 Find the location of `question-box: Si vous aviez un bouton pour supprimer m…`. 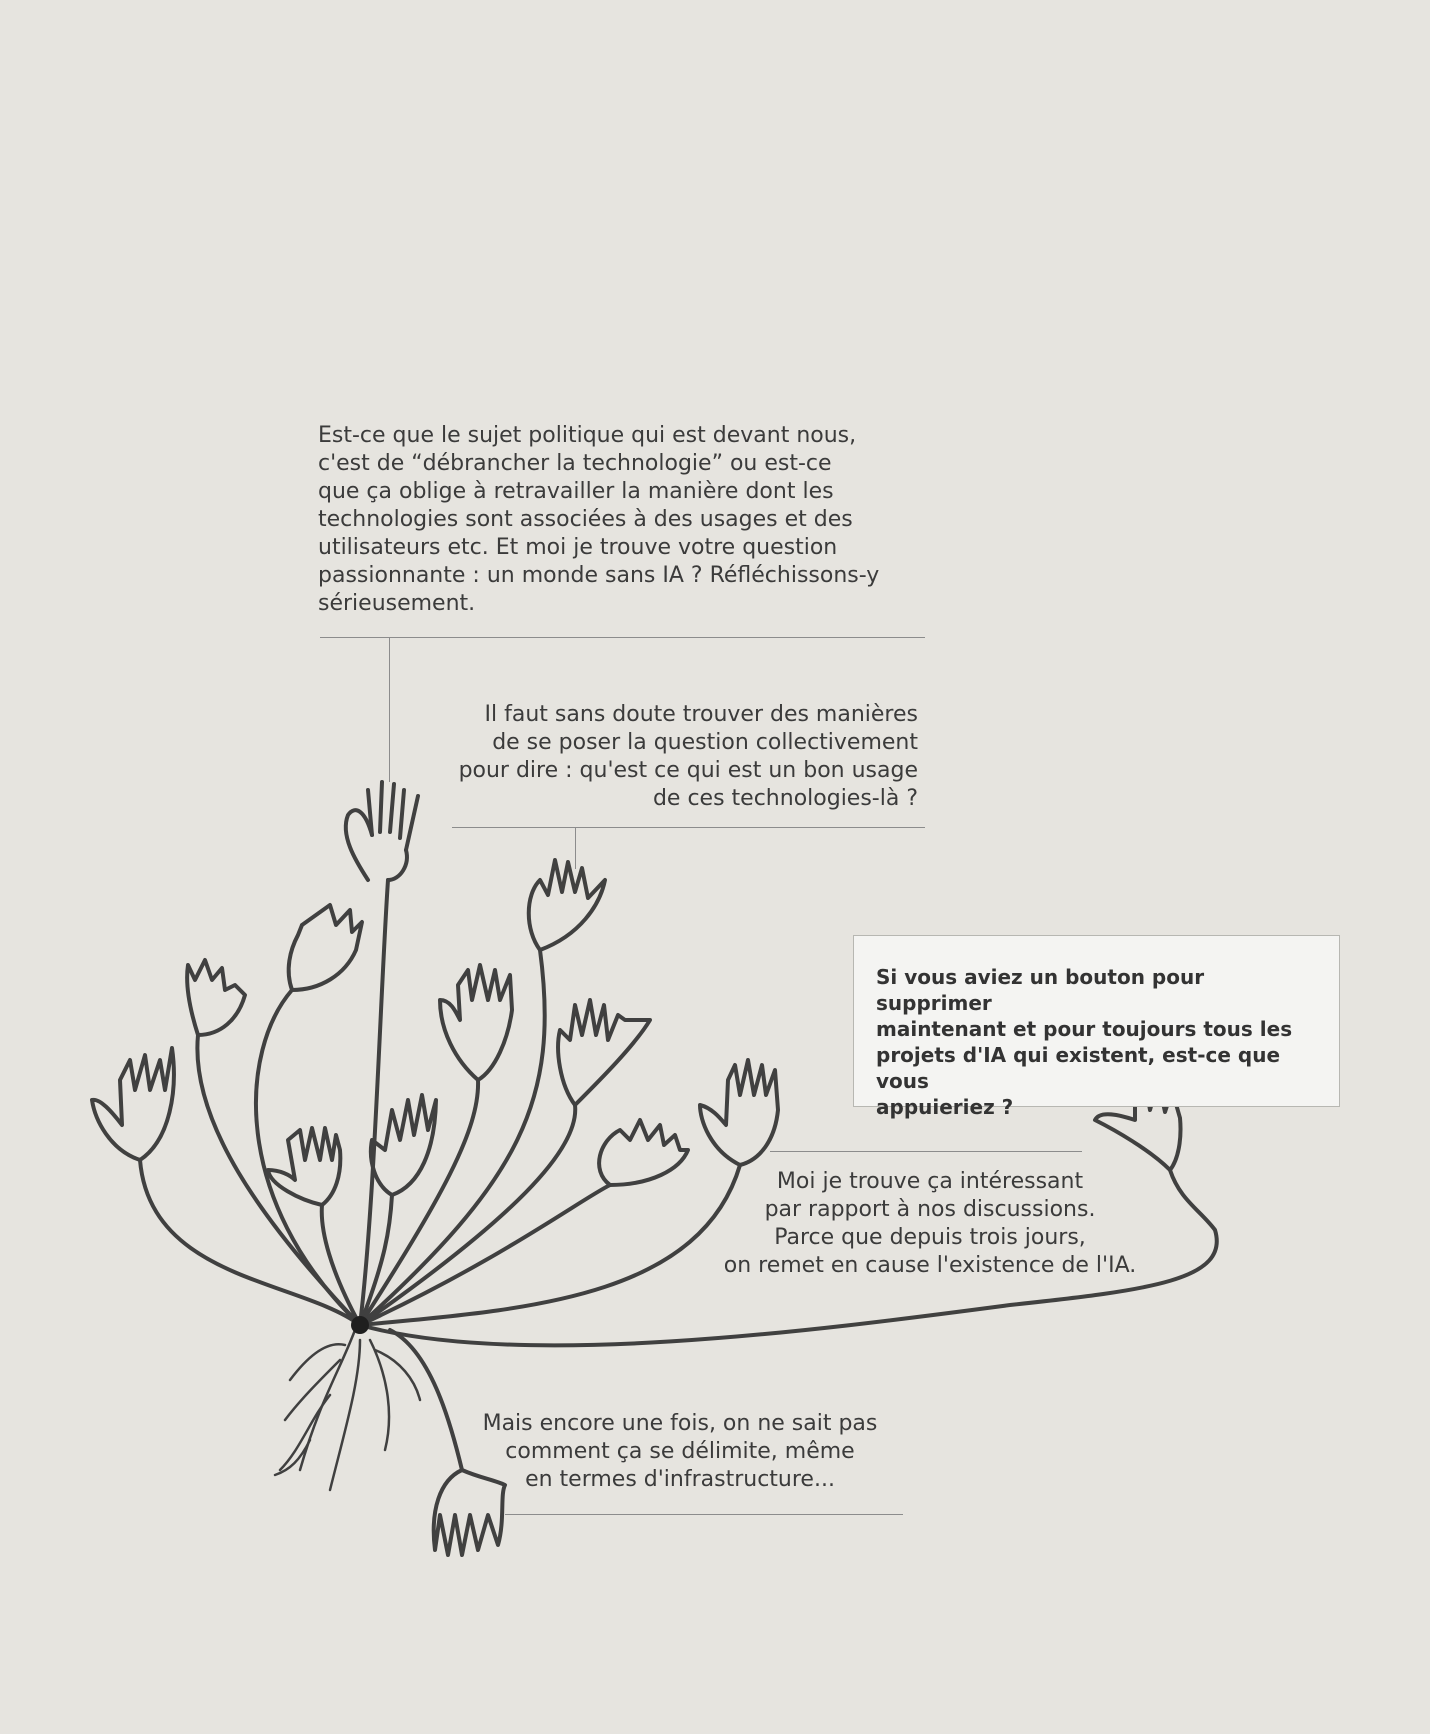

question-box: Si vous aviez un bouton pour supprimer m… is located at coordinates (1096, 1027).